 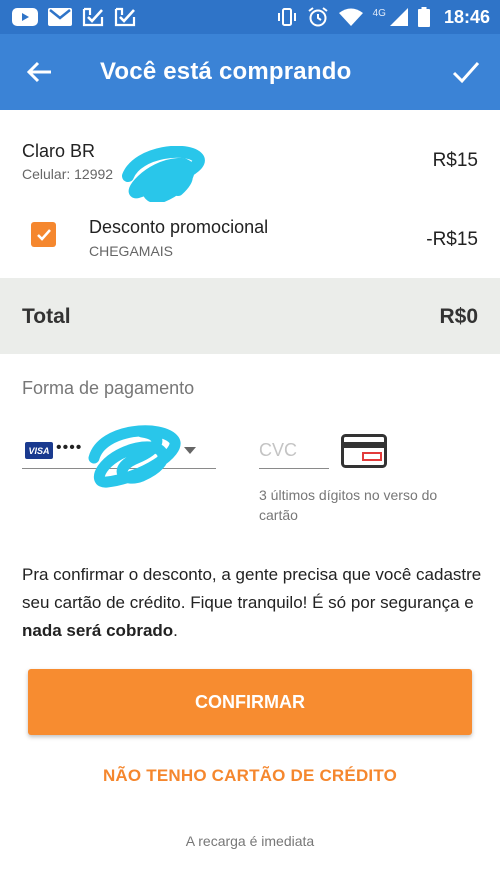 What do you see at coordinates (466, 72) in the screenshot?
I see `check-icon` at bounding box center [466, 72].